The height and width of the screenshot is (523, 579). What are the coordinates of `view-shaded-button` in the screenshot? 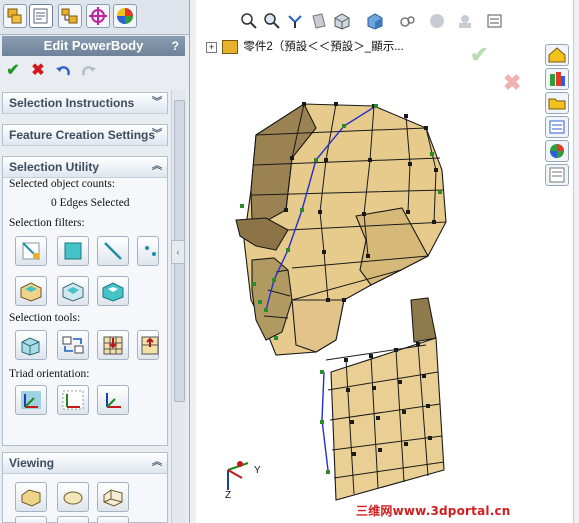 It's located at (31, 497).